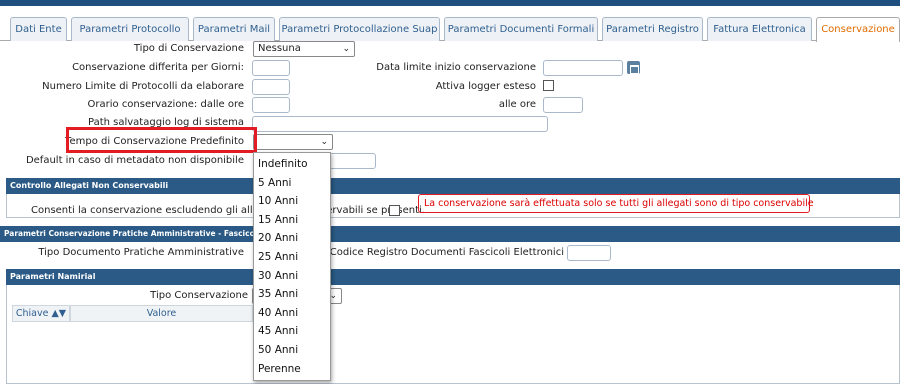 The image size is (900, 384). Describe the element at coordinates (759, 29) in the screenshot. I see `tab-fattura-elettronica: Fattura Elettronica` at that location.